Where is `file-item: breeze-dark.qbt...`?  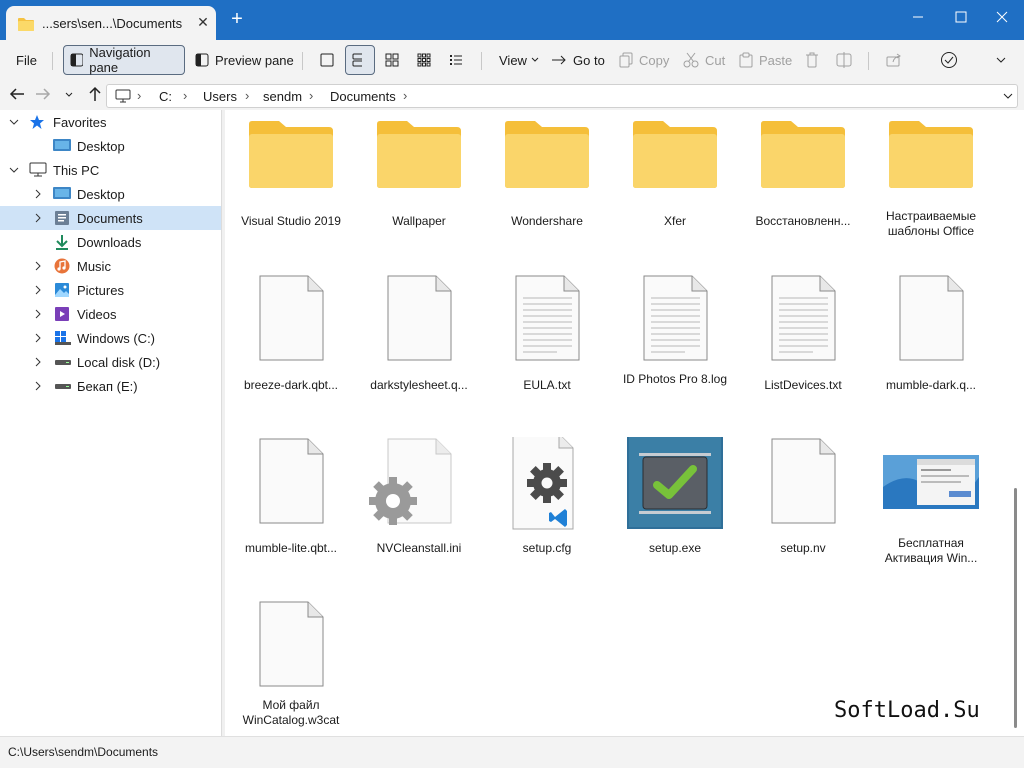
file-item: breeze-dark.qbt... is located at coordinates (291, 349).